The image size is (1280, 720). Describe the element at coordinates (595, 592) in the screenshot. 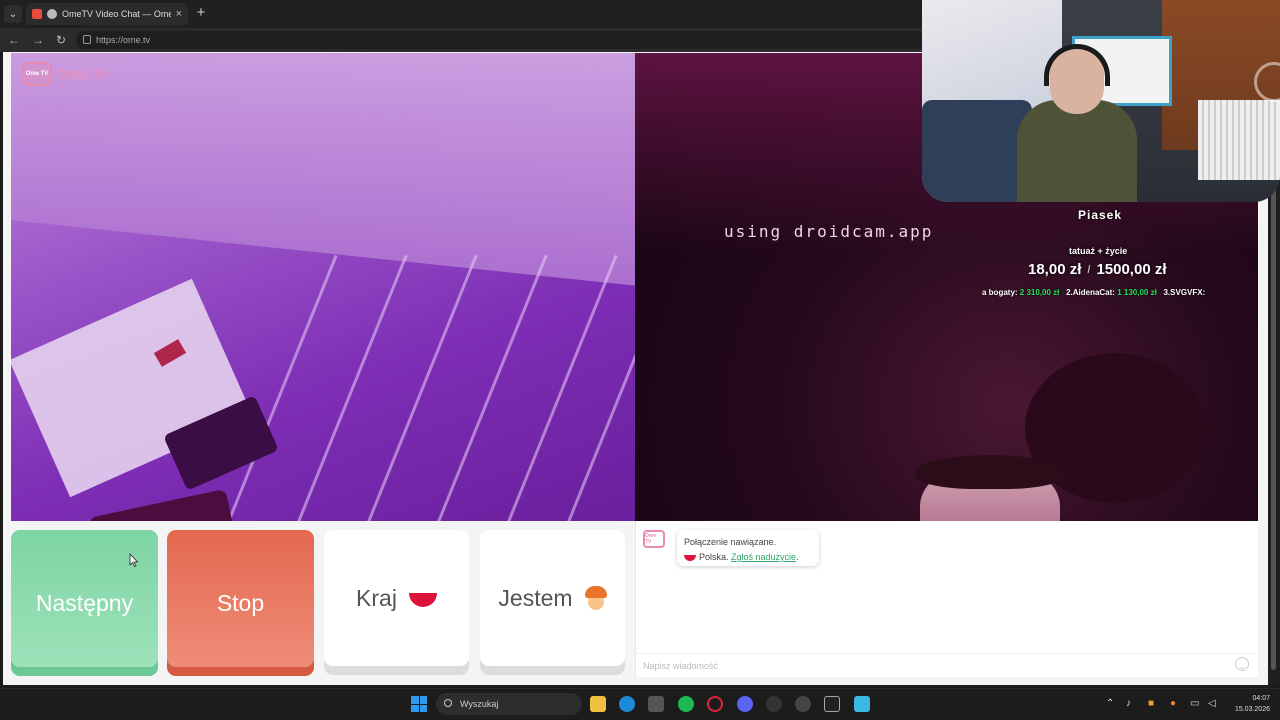

I see `boy-emoji-hair` at that location.